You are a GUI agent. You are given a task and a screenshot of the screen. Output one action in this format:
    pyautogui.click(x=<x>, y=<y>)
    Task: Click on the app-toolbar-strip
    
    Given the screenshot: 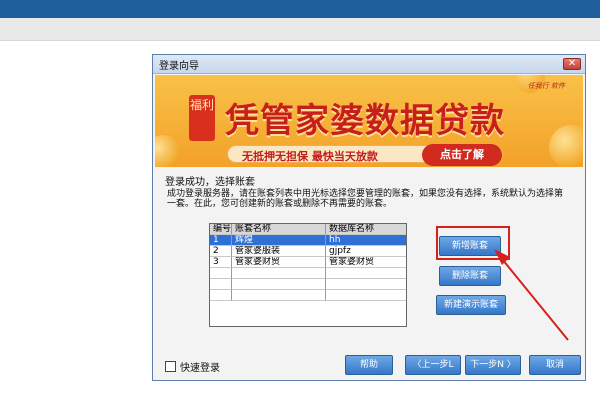 What is the action you would take?
    pyautogui.click(x=300, y=29)
    